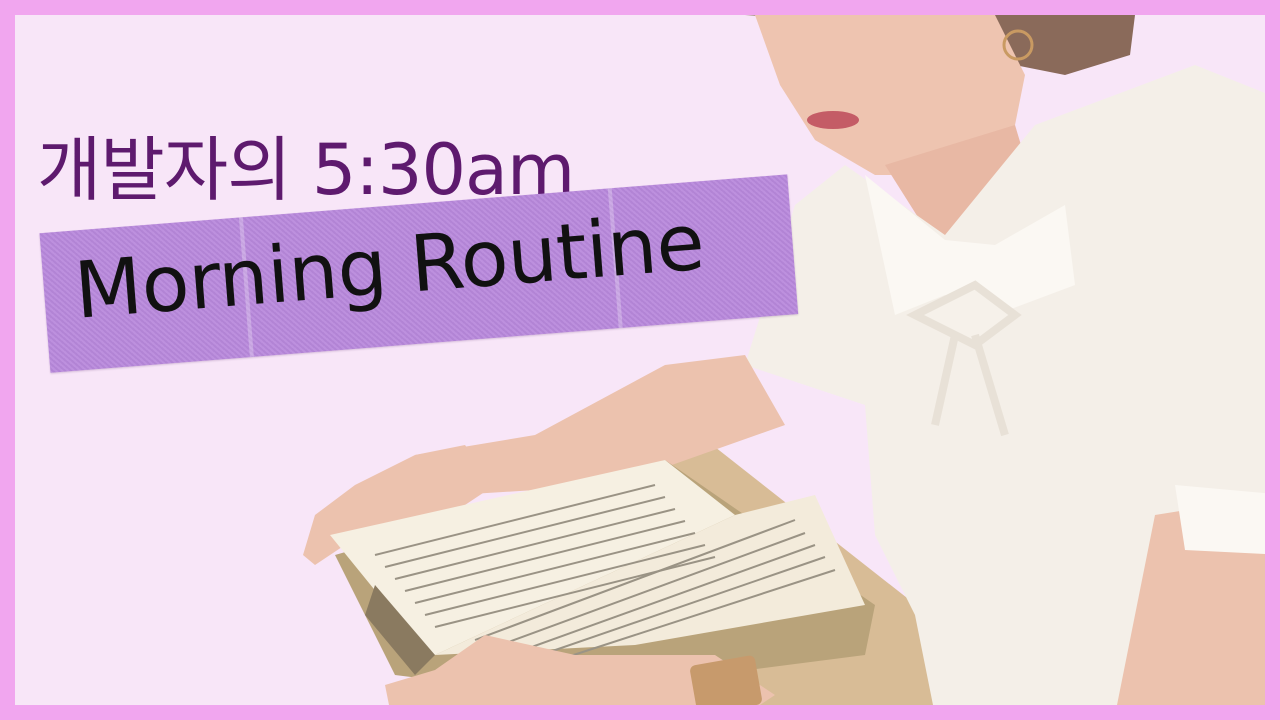 Image resolution: width=1280 pixels, height=720 pixels. Describe the element at coordinates (306, 170) in the screenshot. I see `title-line-korean: 개발자의 5:30am` at that location.